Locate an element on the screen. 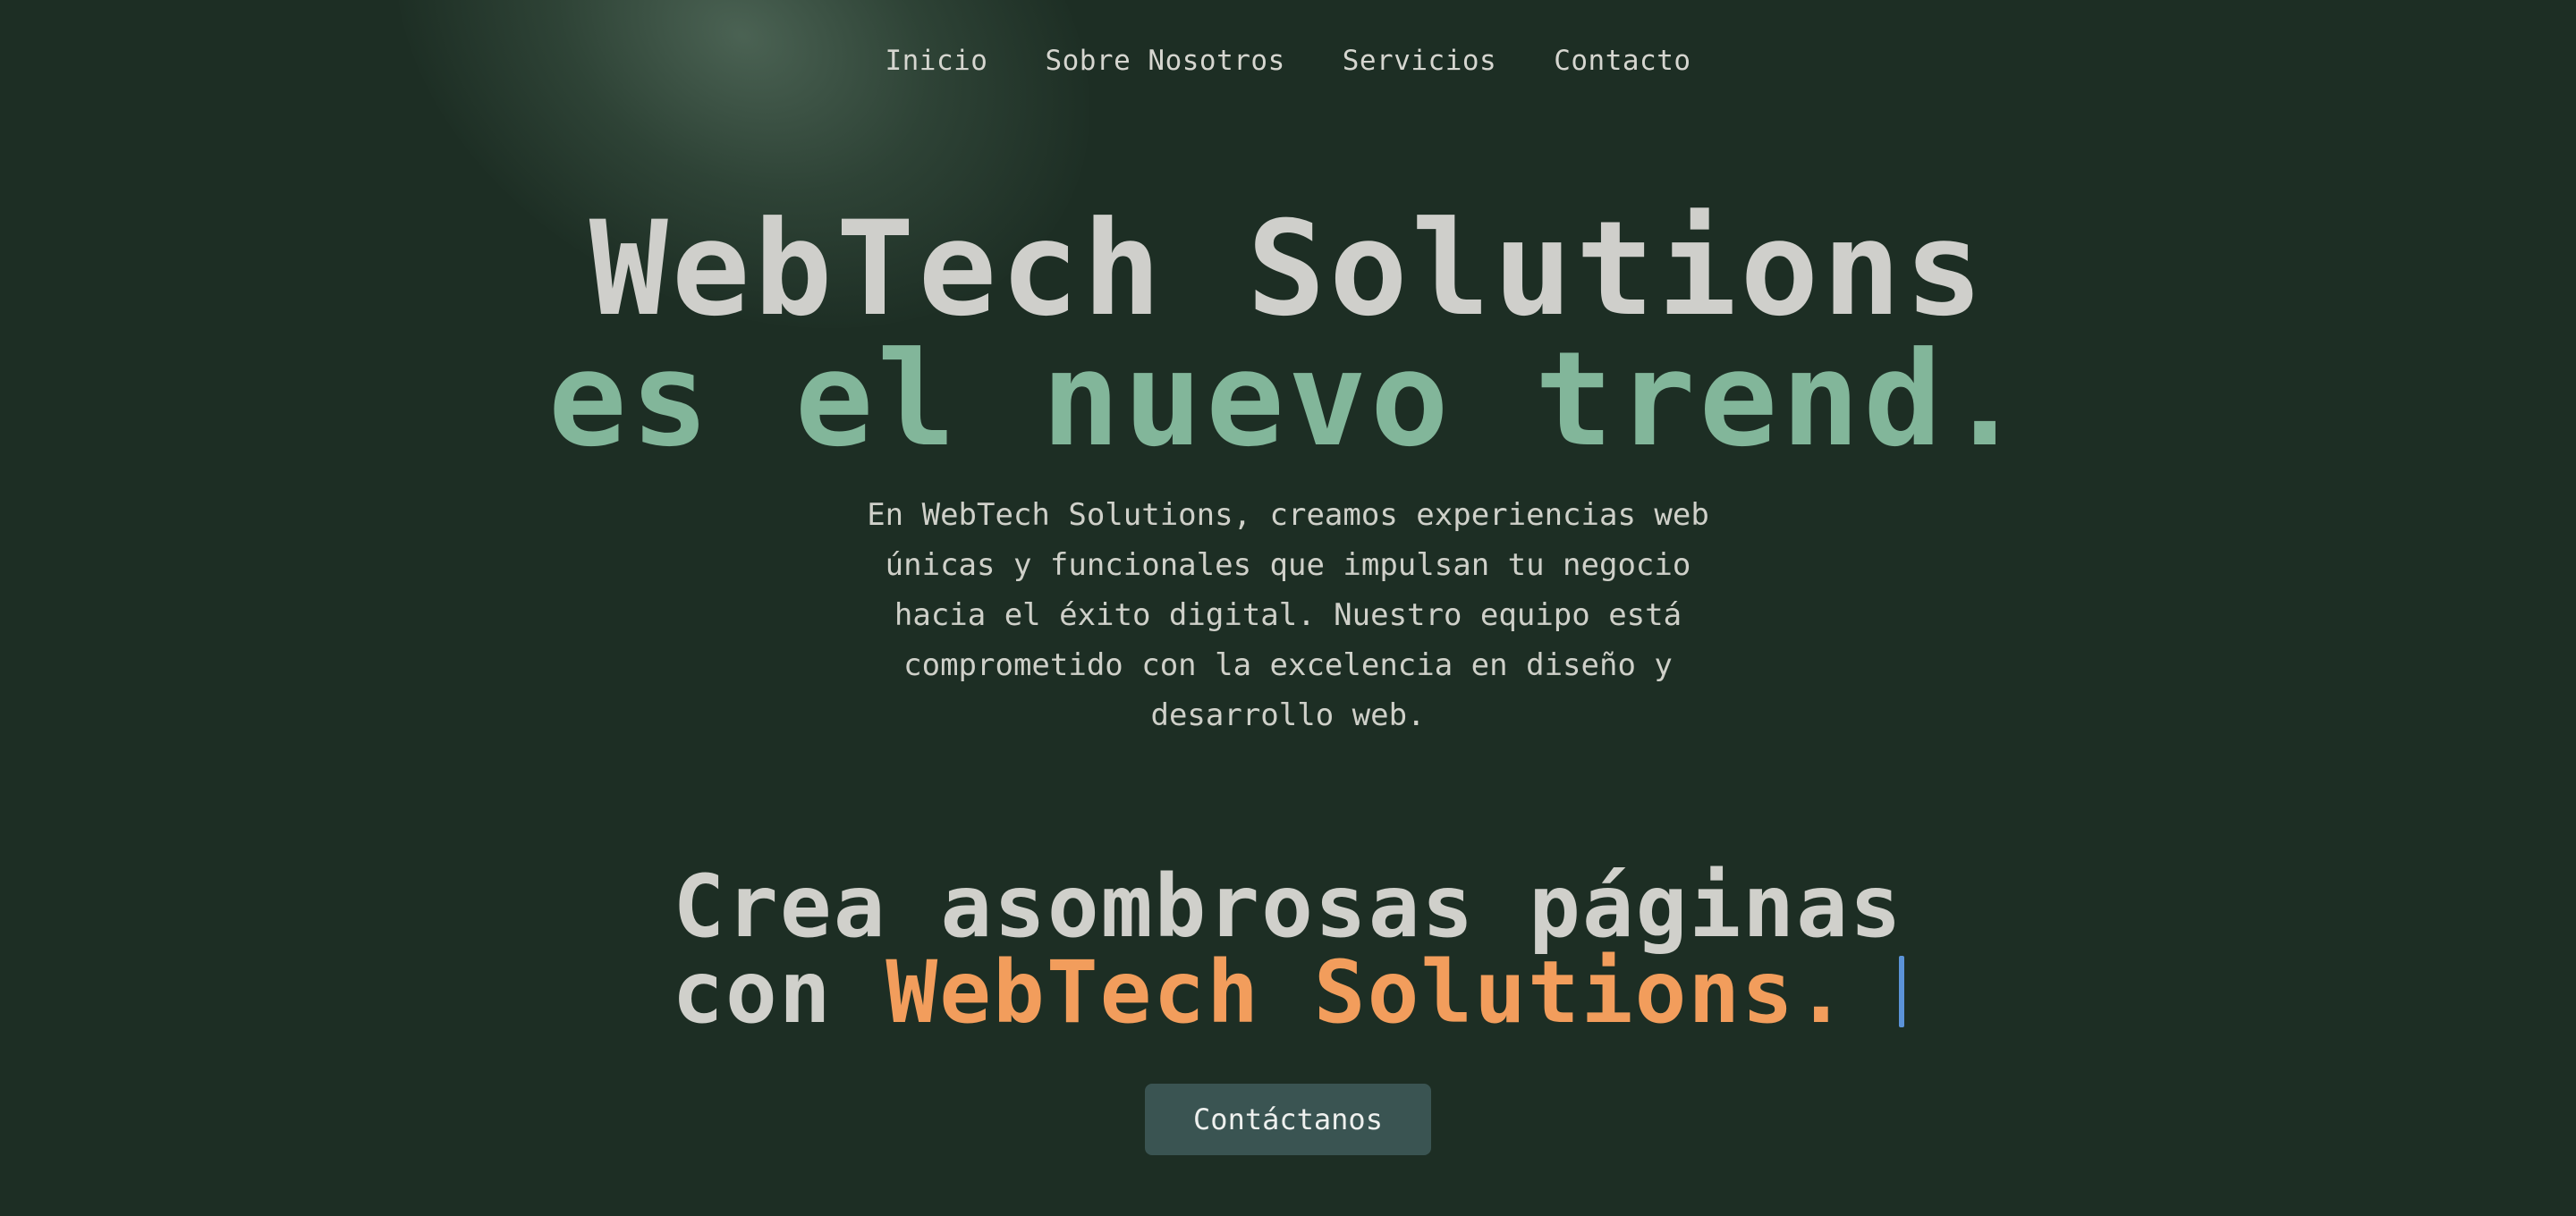  nav-item-contacto: Contacto is located at coordinates (1622, 61).